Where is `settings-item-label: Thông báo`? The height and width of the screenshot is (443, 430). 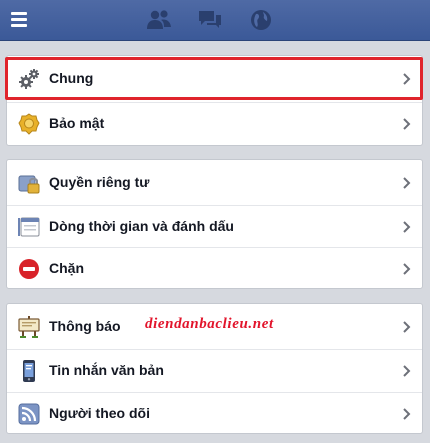
settings-item-label: Thông báo is located at coordinates (85, 326).